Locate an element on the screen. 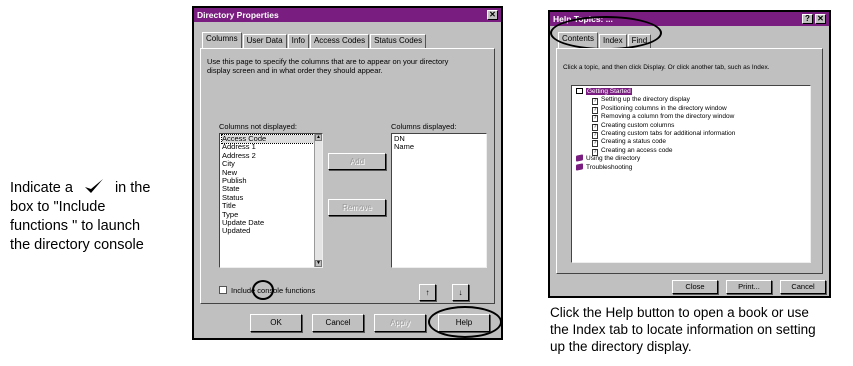 This screenshot has height=366, width=853. tree-item-label: Troubleshooting is located at coordinates (609, 167).